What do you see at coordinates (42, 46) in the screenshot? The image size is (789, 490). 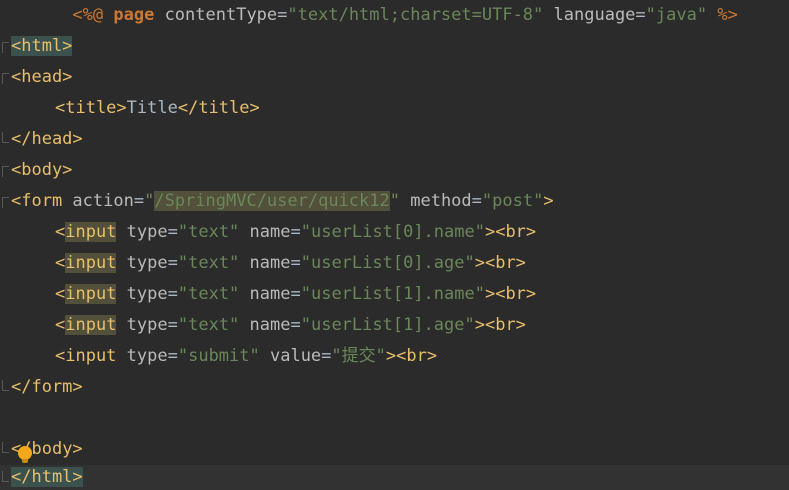 I see `html-tag: <html>` at bounding box center [42, 46].